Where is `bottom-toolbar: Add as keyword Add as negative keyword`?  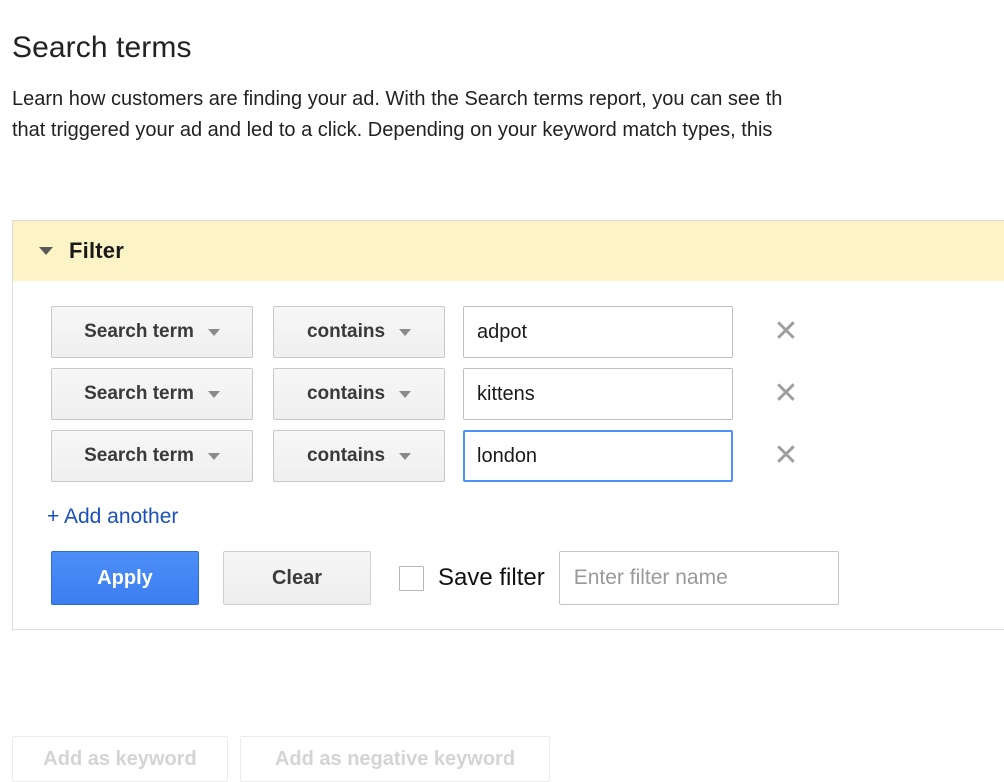
bottom-toolbar: Add as keyword Add as negative keyword is located at coordinates (281, 759).